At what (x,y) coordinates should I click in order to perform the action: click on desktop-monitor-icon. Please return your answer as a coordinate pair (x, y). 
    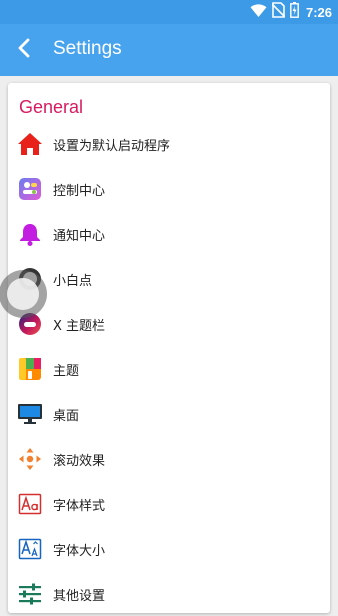
    Looking at the image, I should click on (30, 414).